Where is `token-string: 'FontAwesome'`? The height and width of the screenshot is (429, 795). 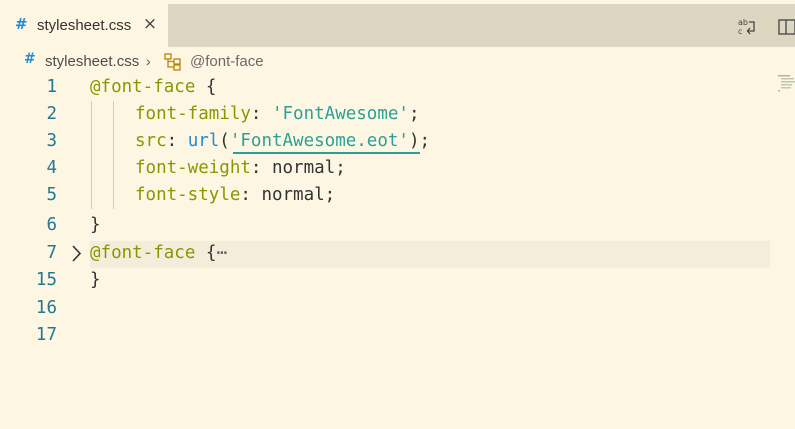 token-string: 'FontAwesome' is located at coordinates (340, 114).